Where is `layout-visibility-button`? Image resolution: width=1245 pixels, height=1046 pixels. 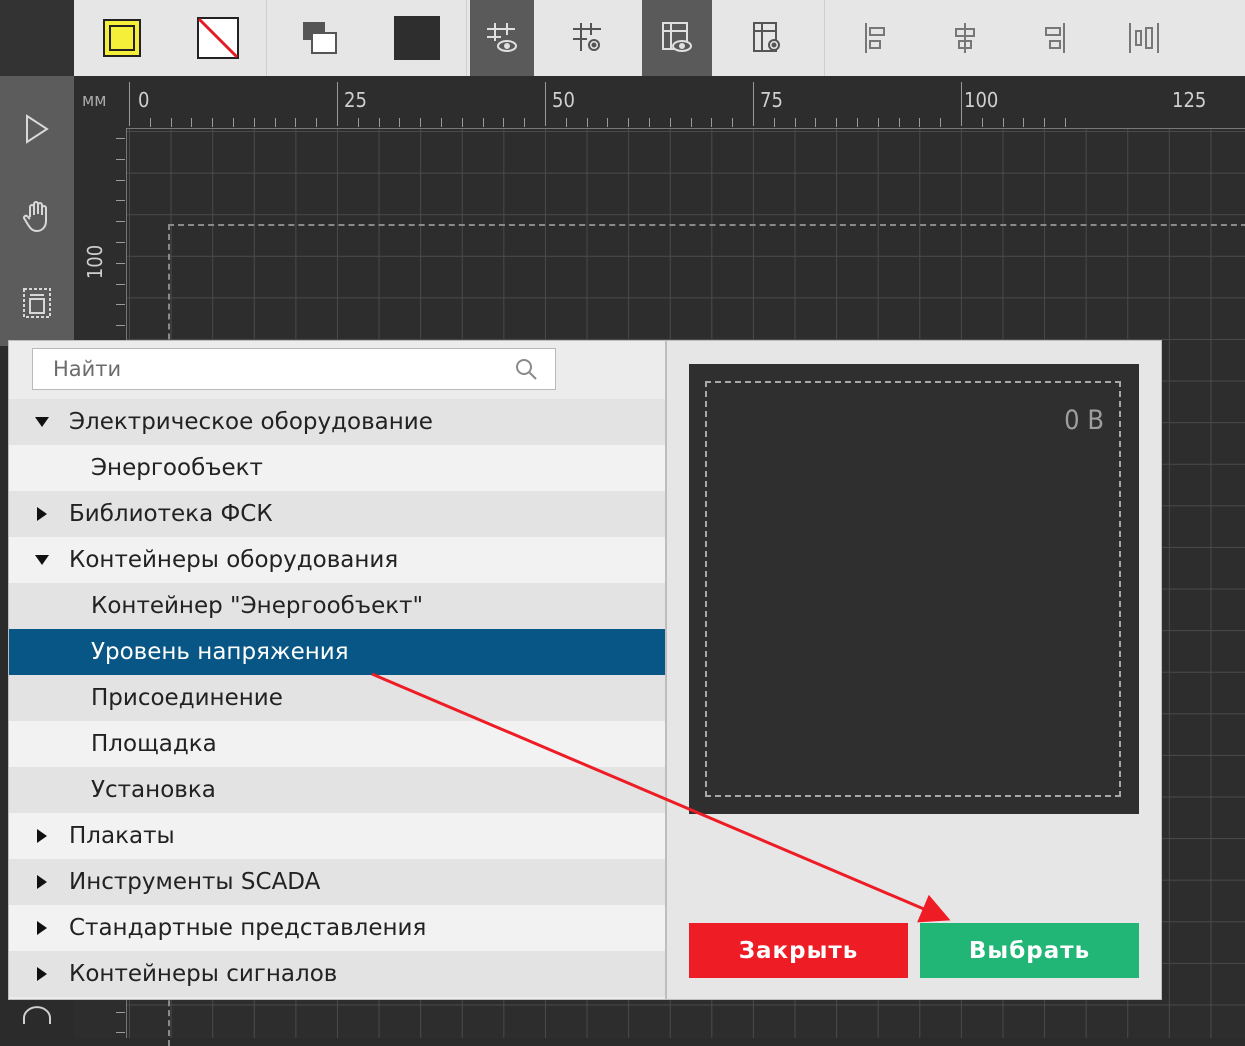
layout-visibility-button is located at coordinates (677, 38).